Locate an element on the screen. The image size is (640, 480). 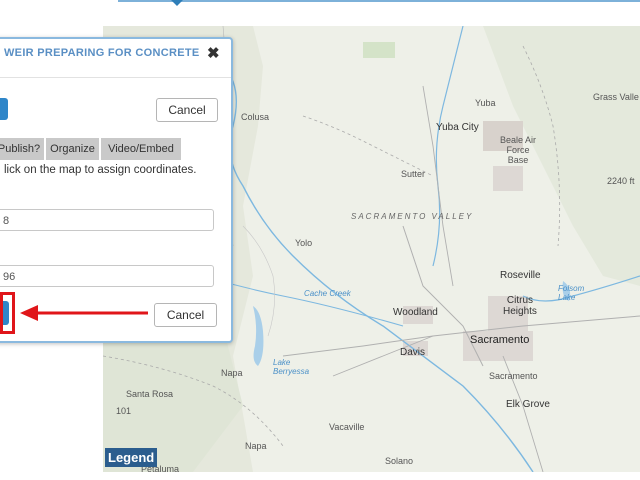
close-icon: ✖ is located at coordinates (213, 53).